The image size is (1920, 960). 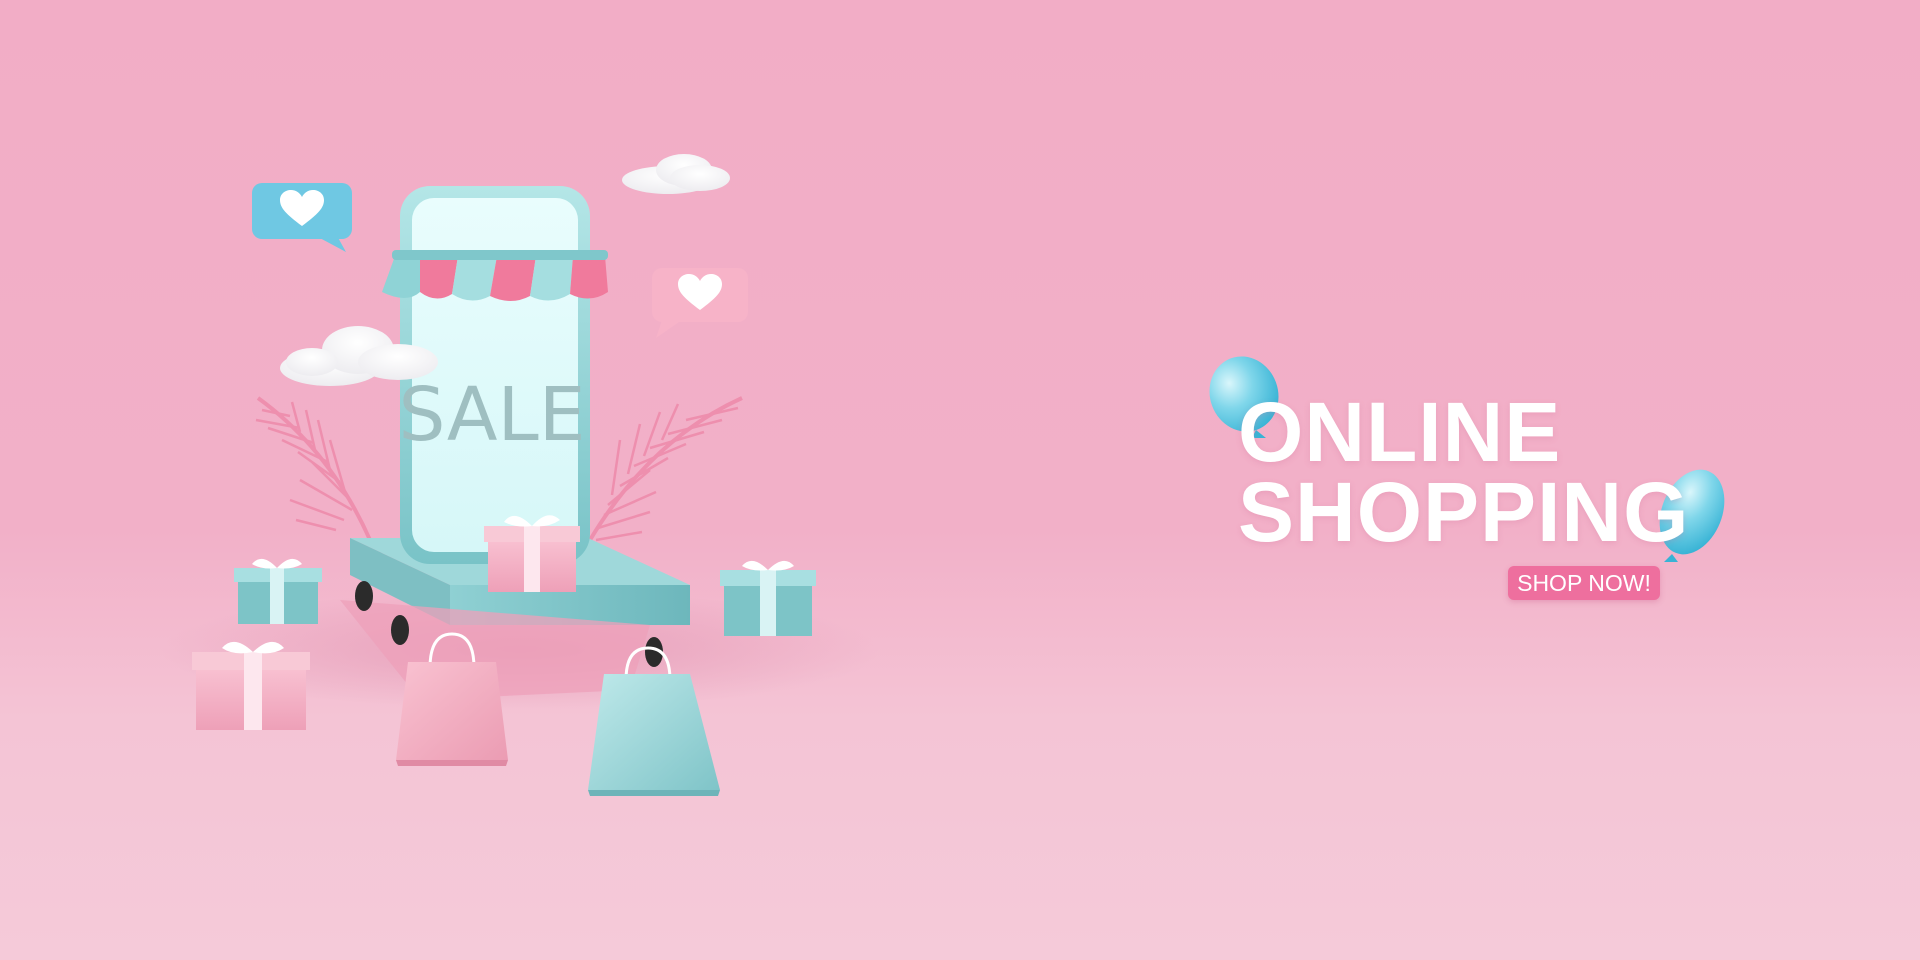 I want to click on shop-now-button: SHOP NOW!, so click(x=1584, y=583).